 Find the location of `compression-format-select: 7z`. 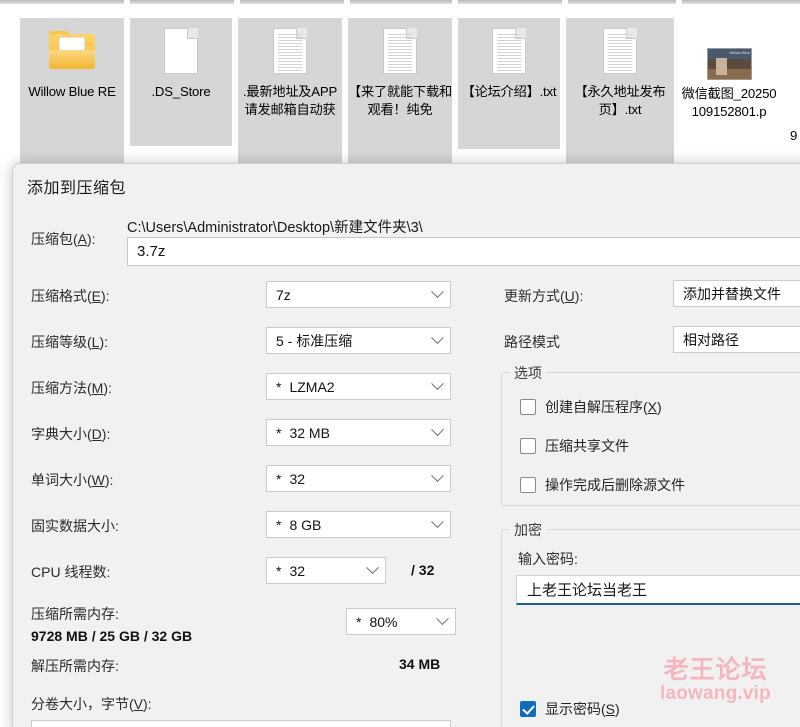

compression-format-select: 7z is located at coordinates (358, 294).